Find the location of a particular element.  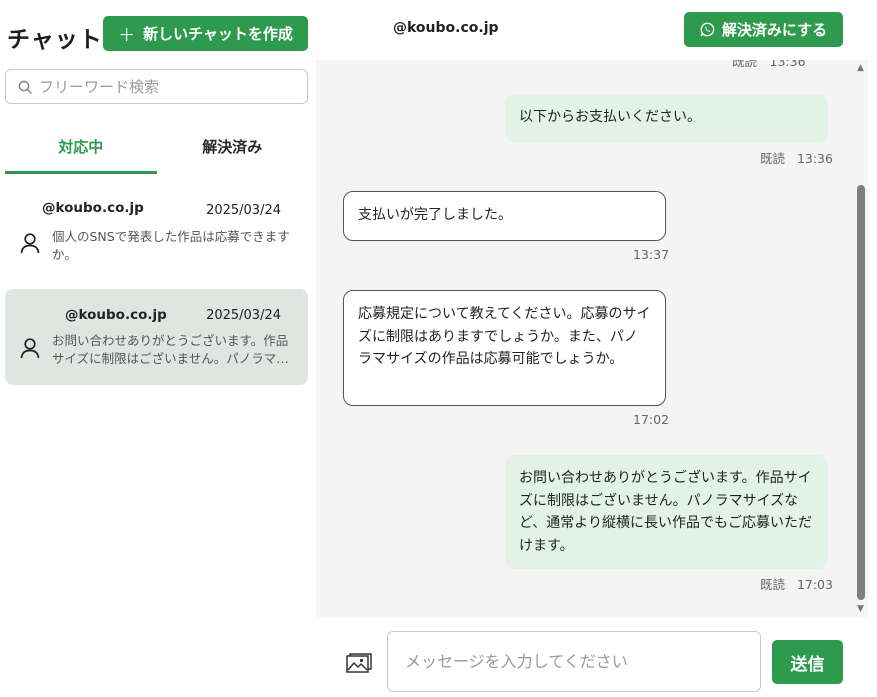

image-icon is located at coordinates (359, 664).